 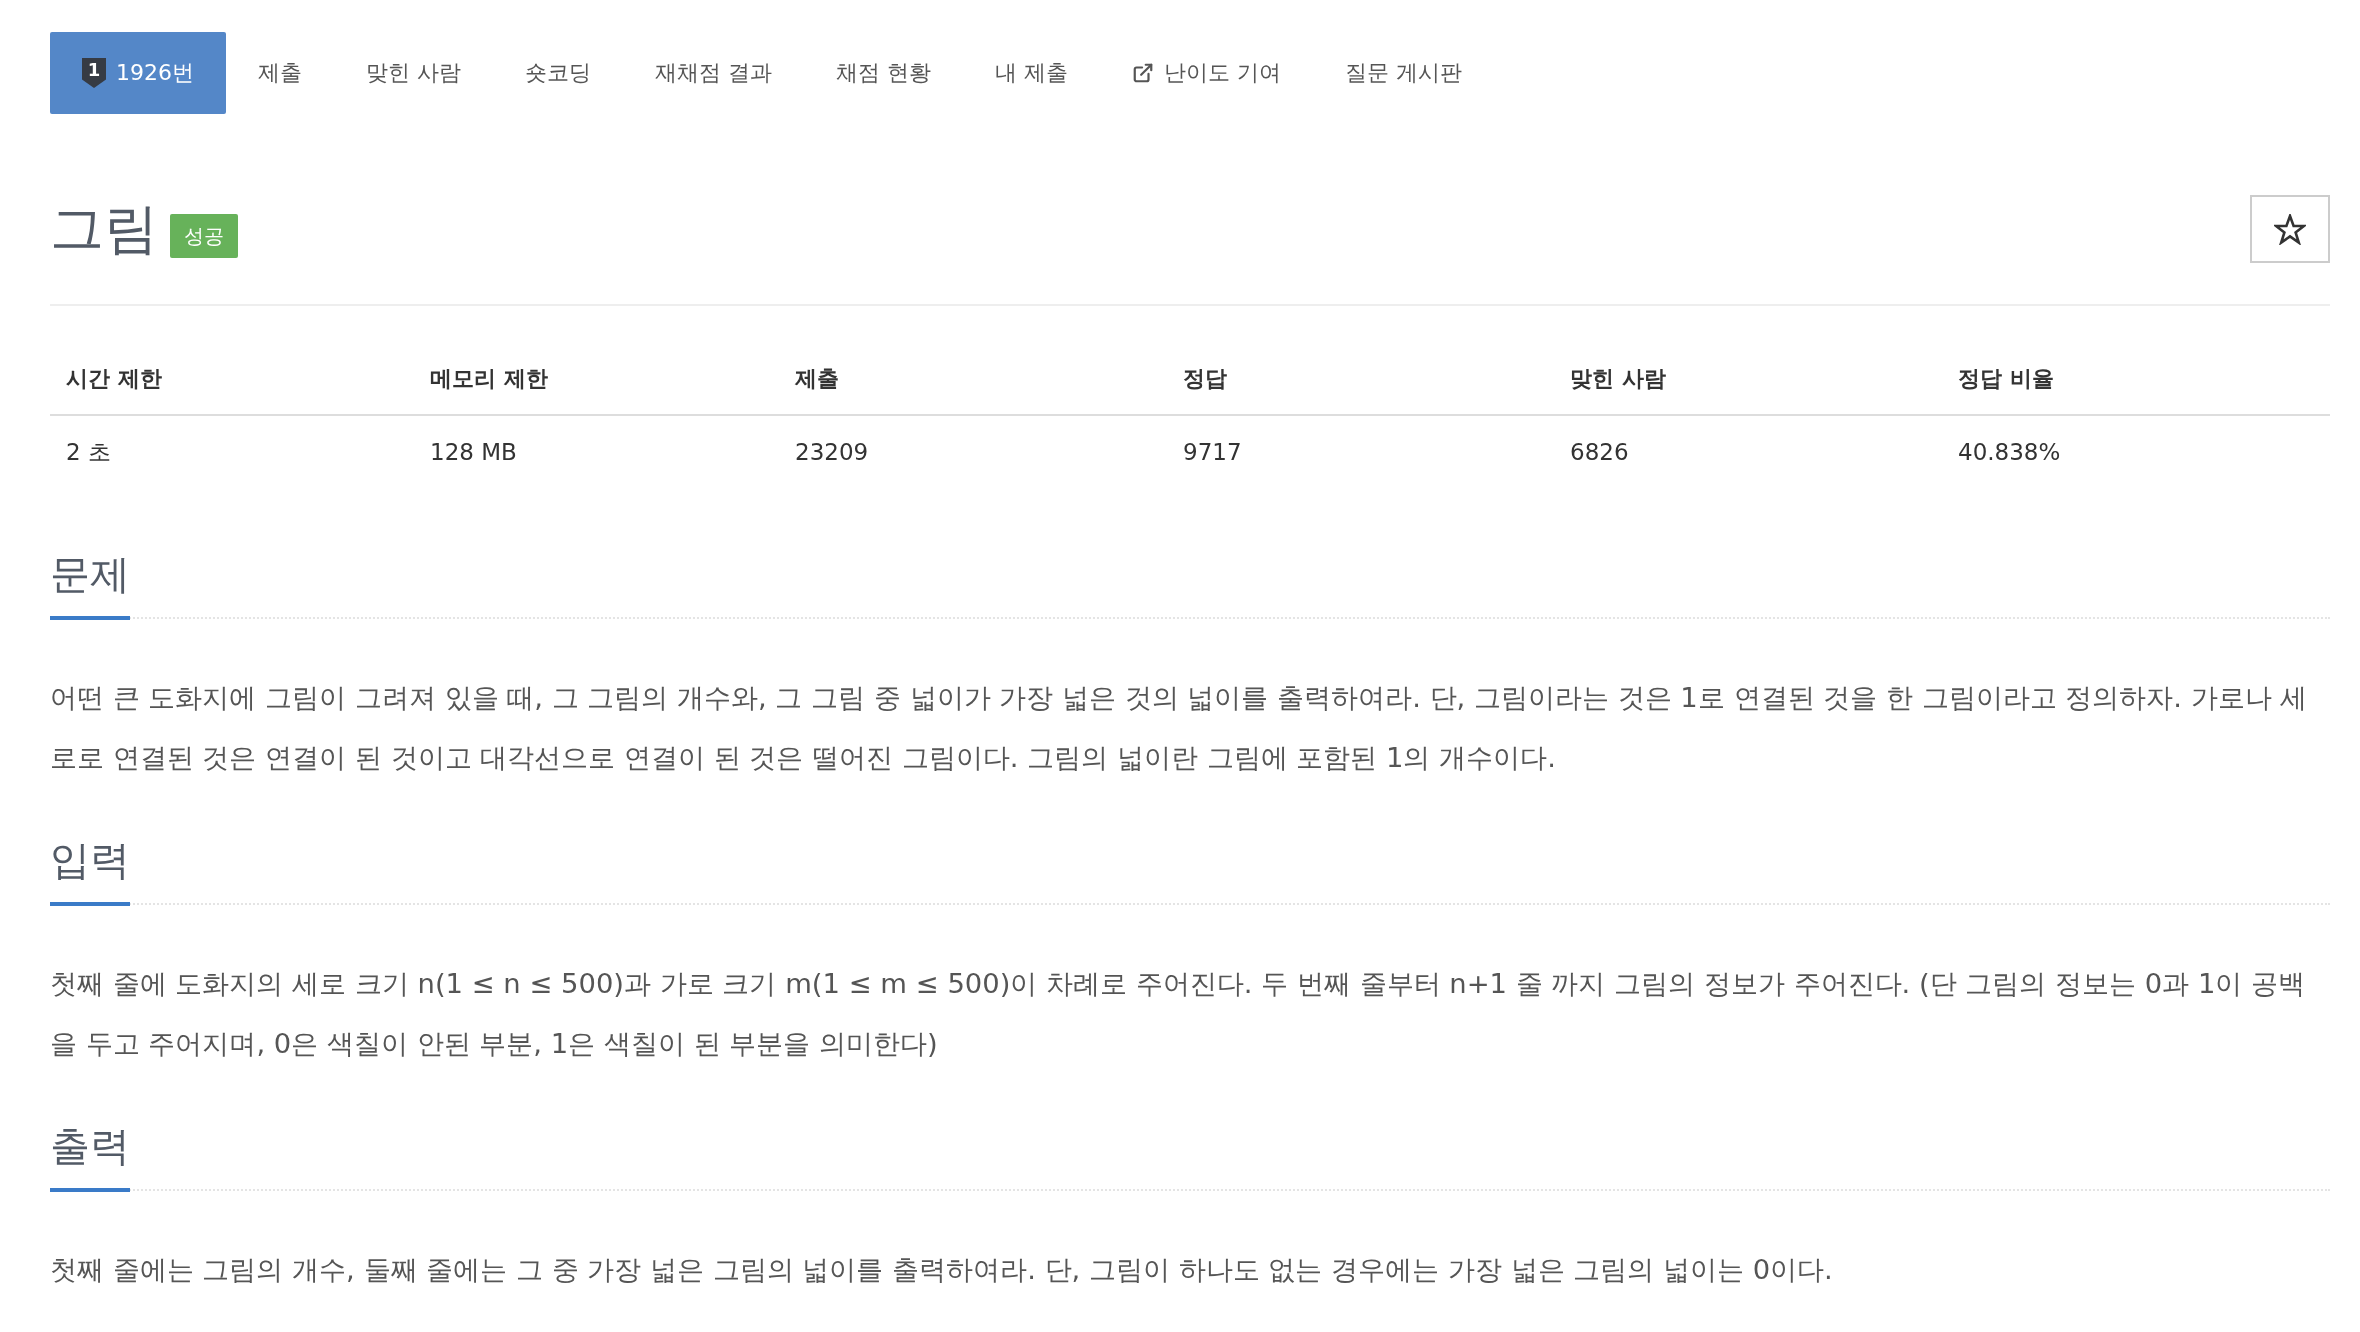 What do you see at coordinates (558, 73) in the screenshot?
I see `nav-tab: 숏코딩` at bounding box center [558, 73].